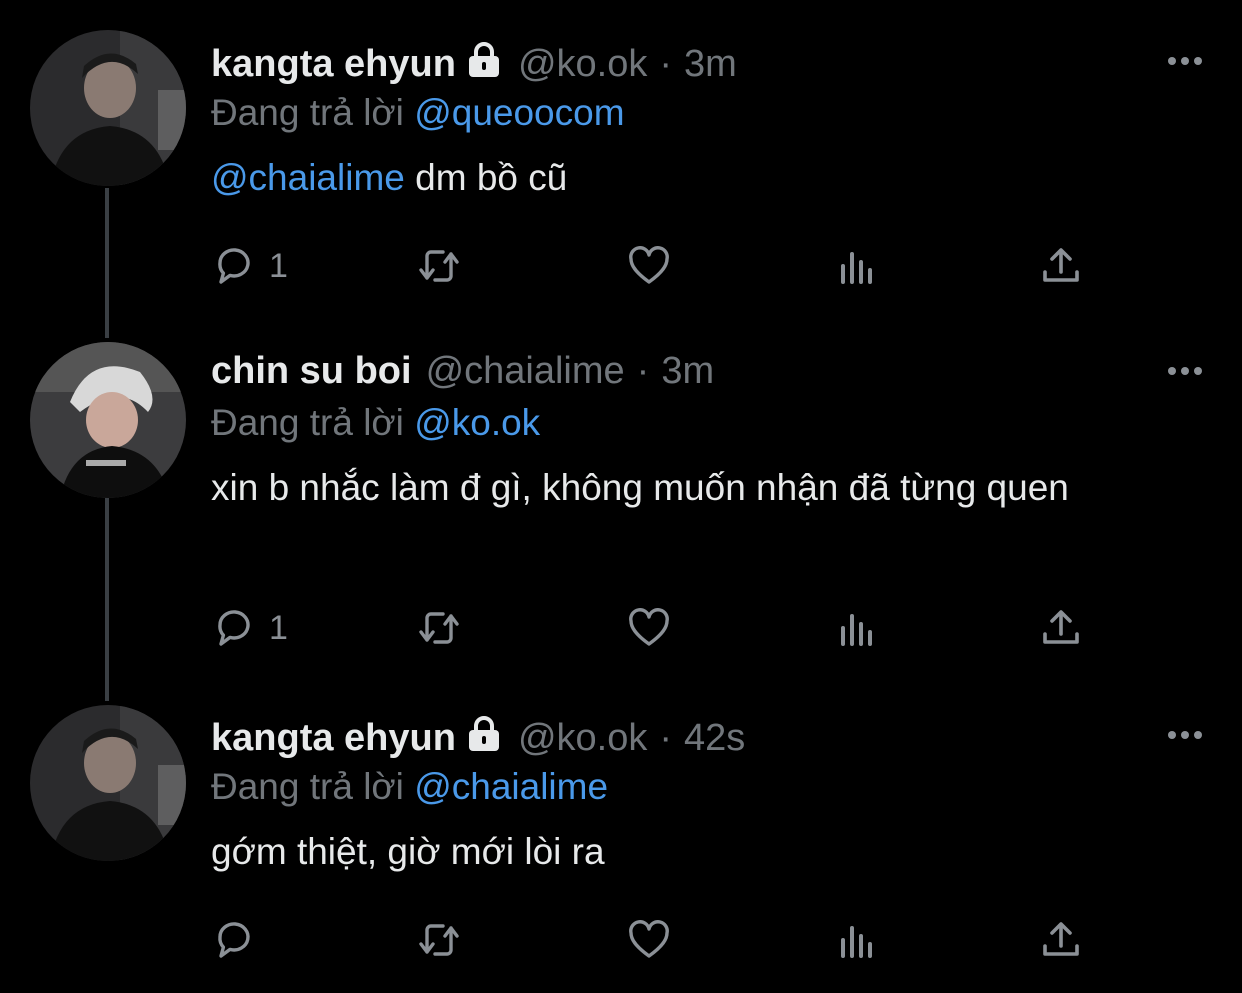 The height and width of the screenshot is (993, 1242). Describe the element at coordinates (714, 738) in the screenshot. I see `timestamp: 42s` at that location.